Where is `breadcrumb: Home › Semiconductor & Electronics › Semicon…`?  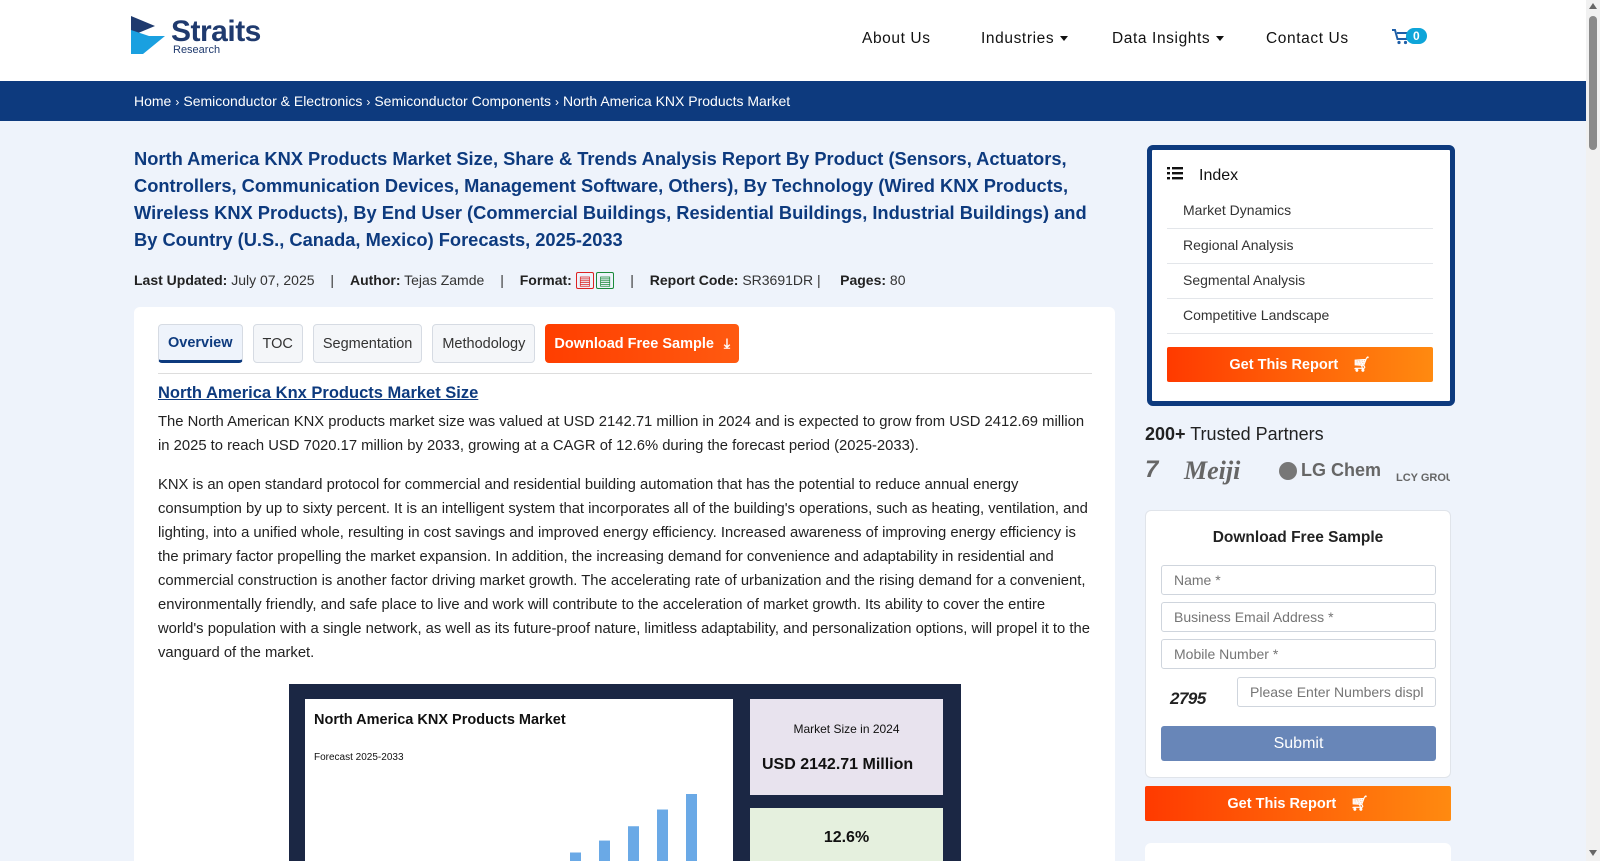
breadcrumb: Home › Semiconductor & Electronics › Semicon… is located at coordinates (462, 101).